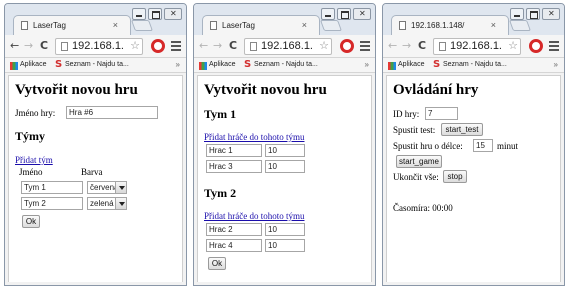  Describe the element at coordinates (31, 172) in the screenshot. I see `column-name-header: Jméno` at that location.